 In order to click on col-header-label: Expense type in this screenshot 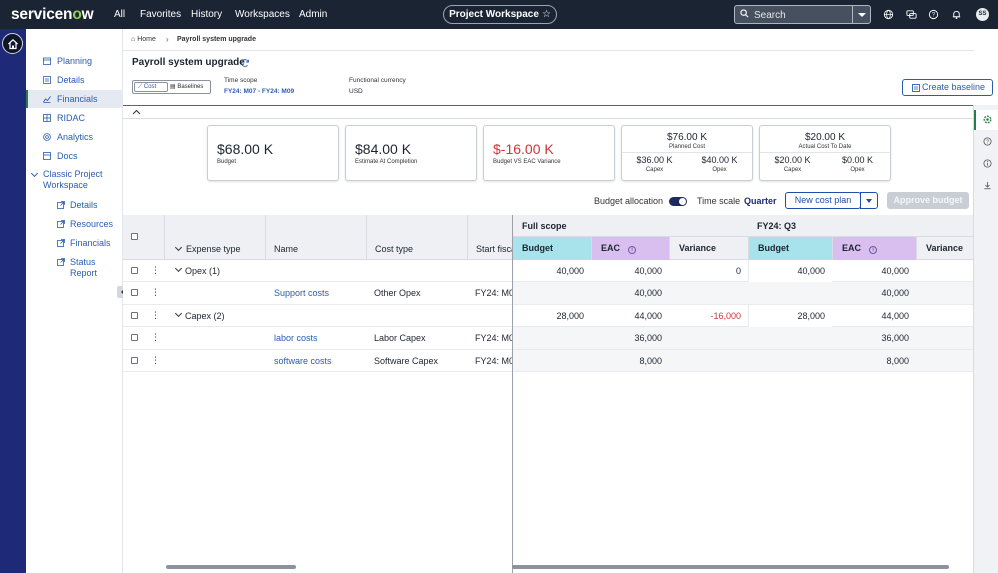, I will do `click(213, 249)`.